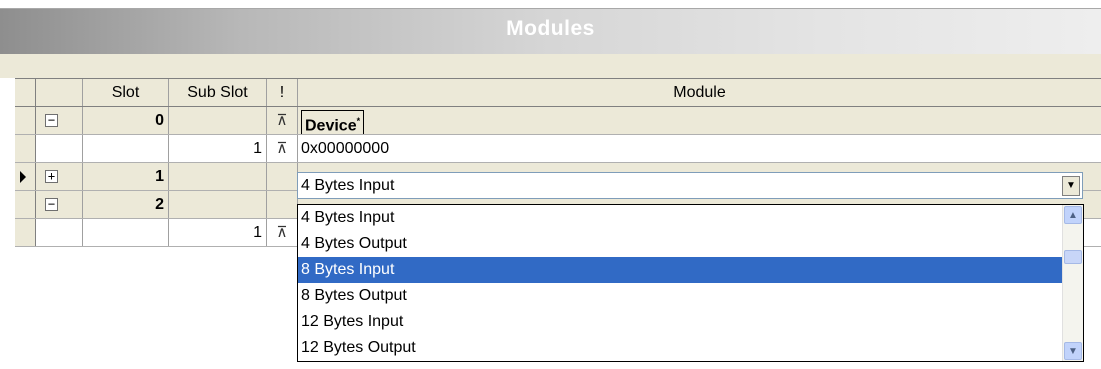  Describe the element at coordinates (126, 204) in the screenshot. I see `slot-cell: 2` at that location.